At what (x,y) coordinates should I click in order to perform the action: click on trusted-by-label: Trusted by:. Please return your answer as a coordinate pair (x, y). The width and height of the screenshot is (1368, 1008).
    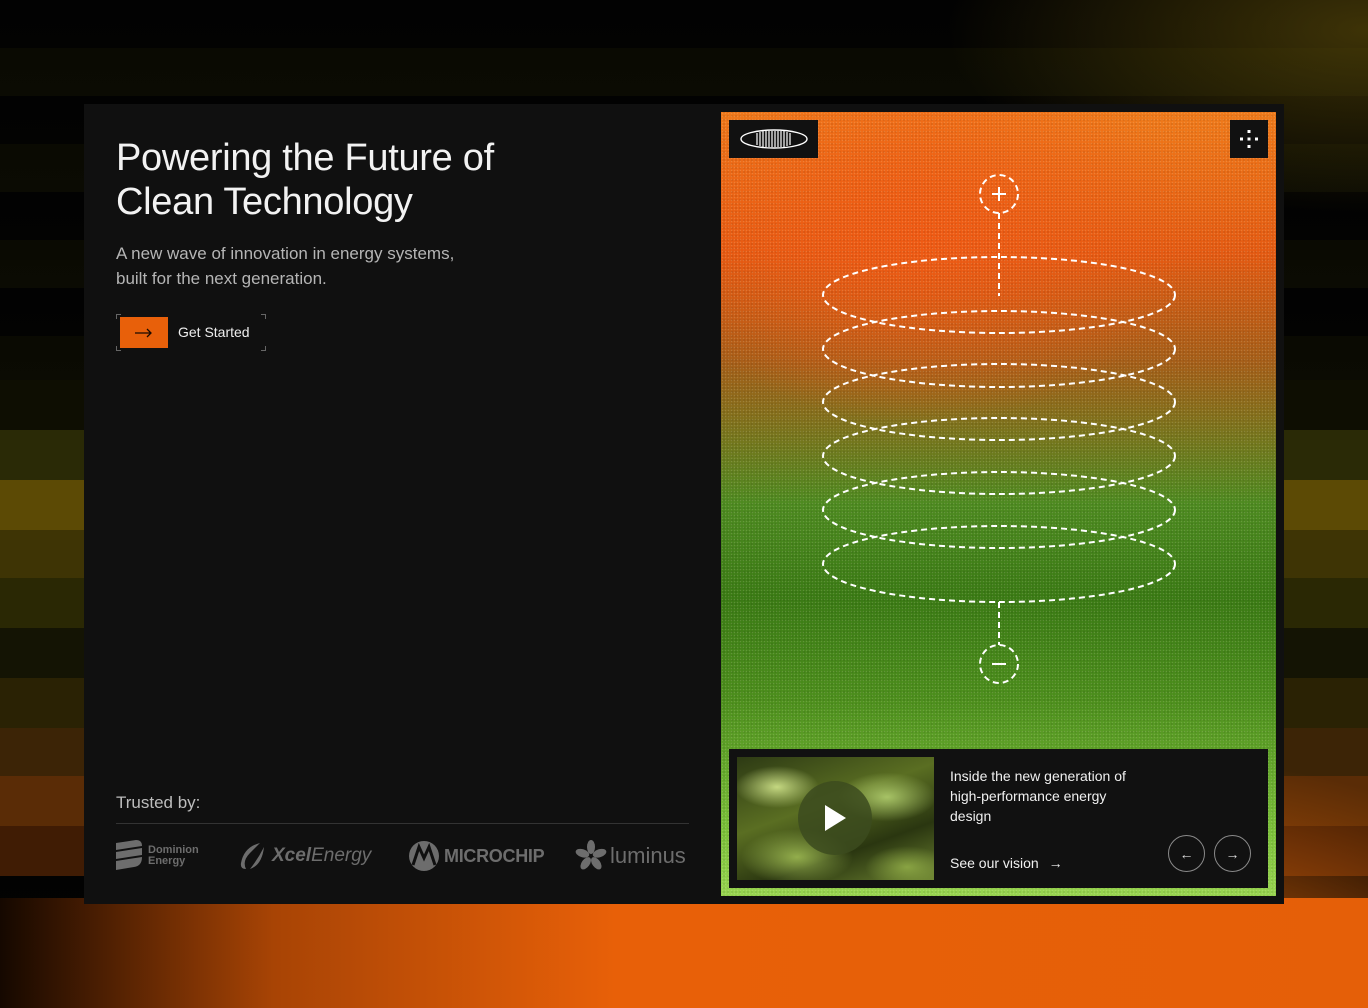
    Looking at the image, I should click on (158, 802).